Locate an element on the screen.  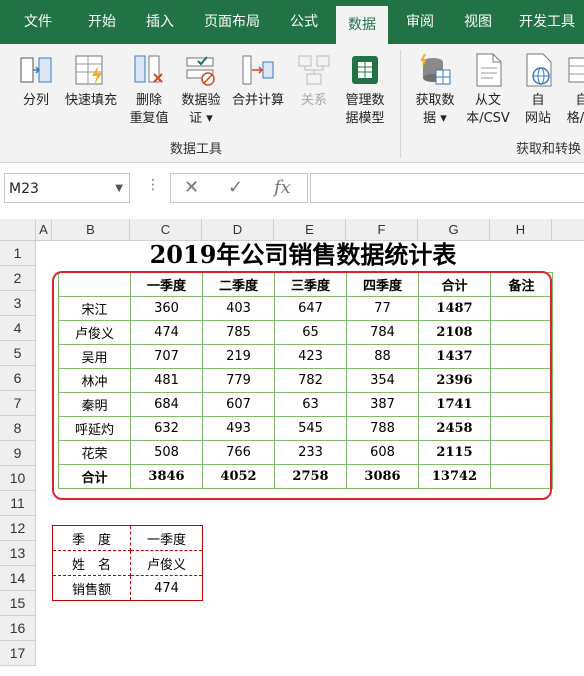
table-cell: 707 is located at coordinates (166, 356).